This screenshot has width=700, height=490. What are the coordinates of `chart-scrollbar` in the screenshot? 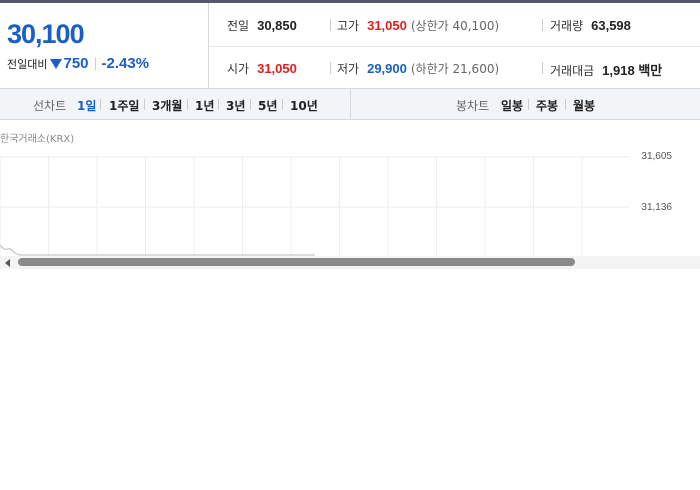 It's located at (350, 262).